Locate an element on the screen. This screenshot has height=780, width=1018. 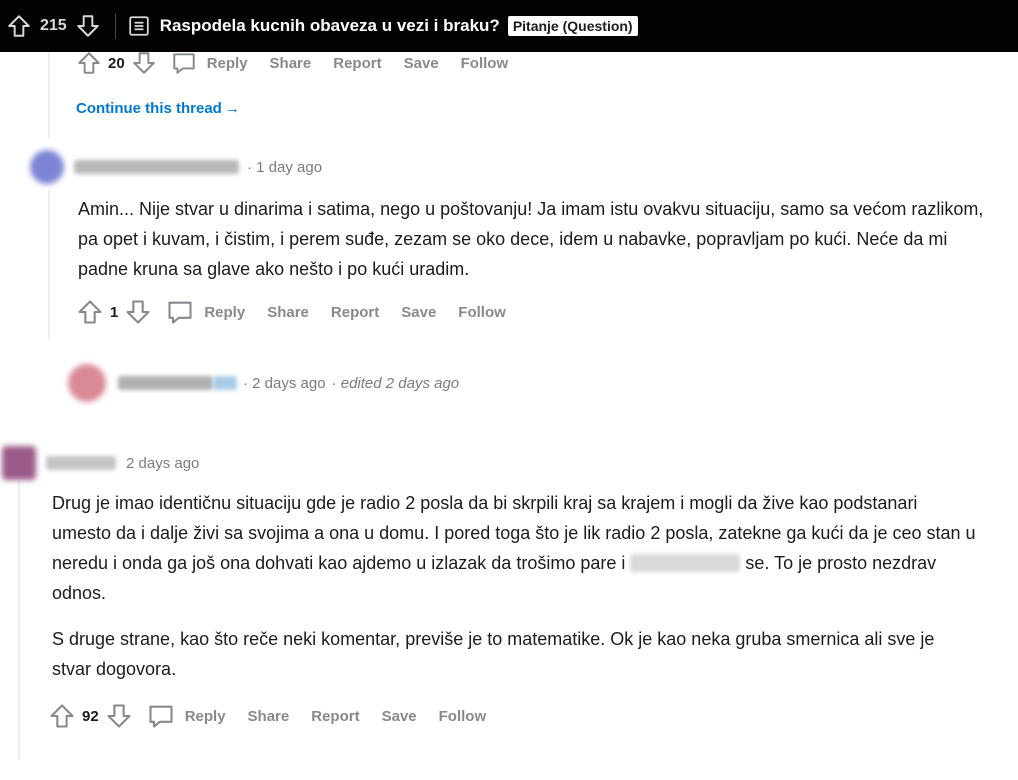
comment-header: 2 days ago is located at coordinates (100, 463).